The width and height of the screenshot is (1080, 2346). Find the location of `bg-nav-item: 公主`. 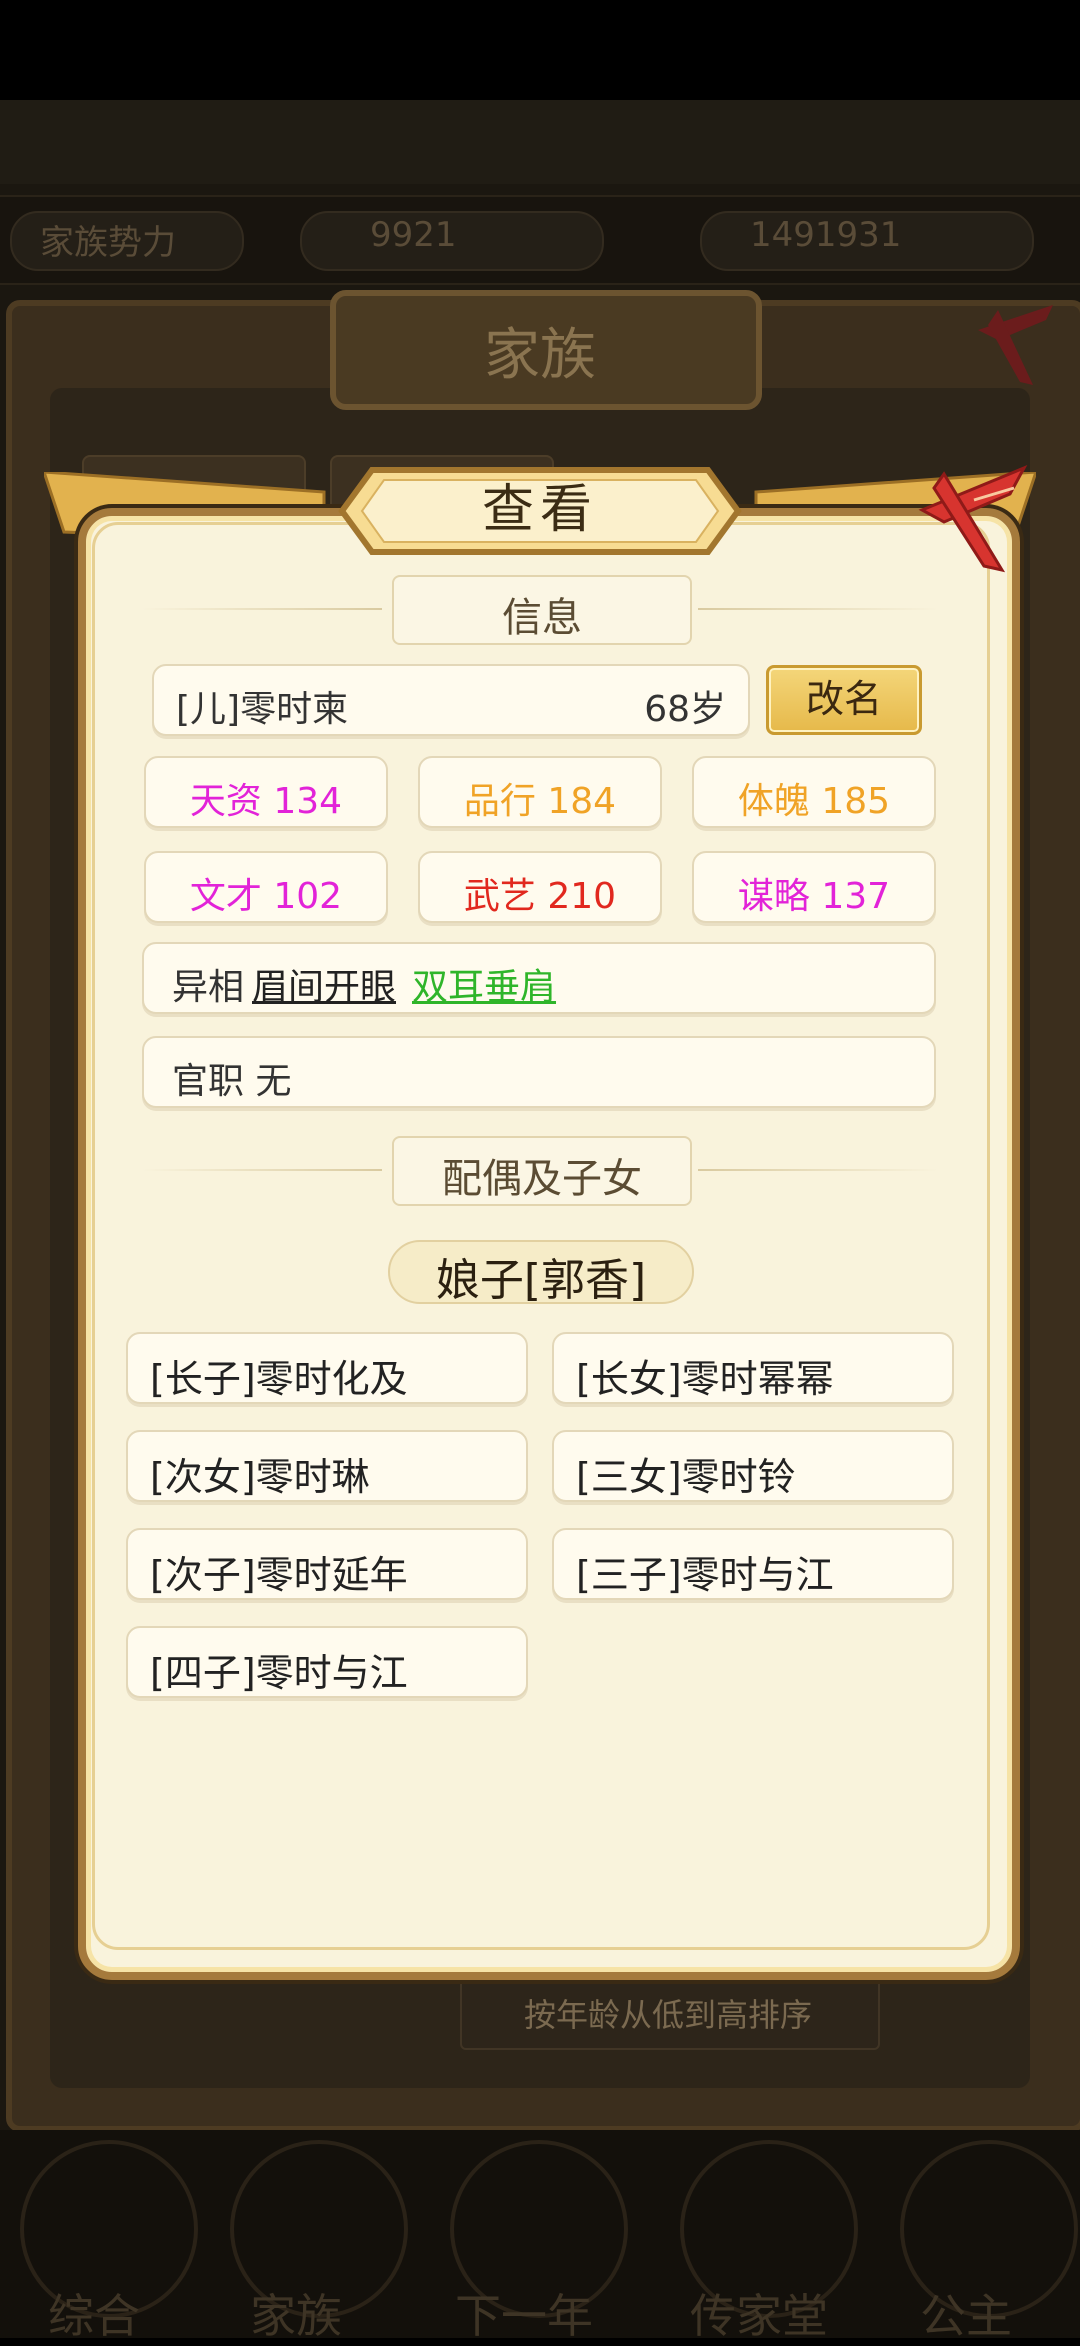

bg-nav-item: 公主 is located at coordinates (966, 2316).